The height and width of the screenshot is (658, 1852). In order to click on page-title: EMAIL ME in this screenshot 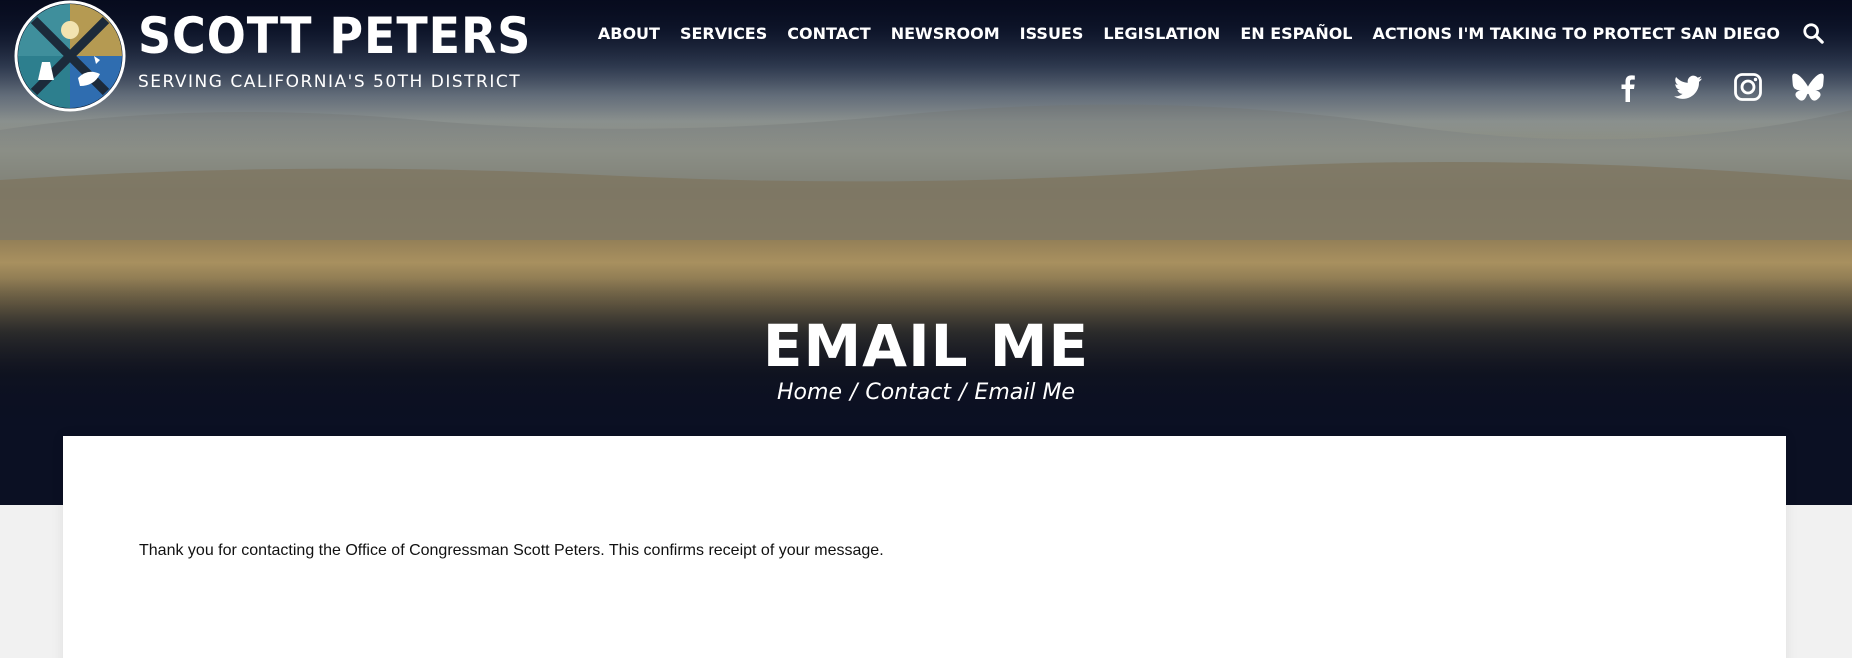, I will do `click(926, 346)`.